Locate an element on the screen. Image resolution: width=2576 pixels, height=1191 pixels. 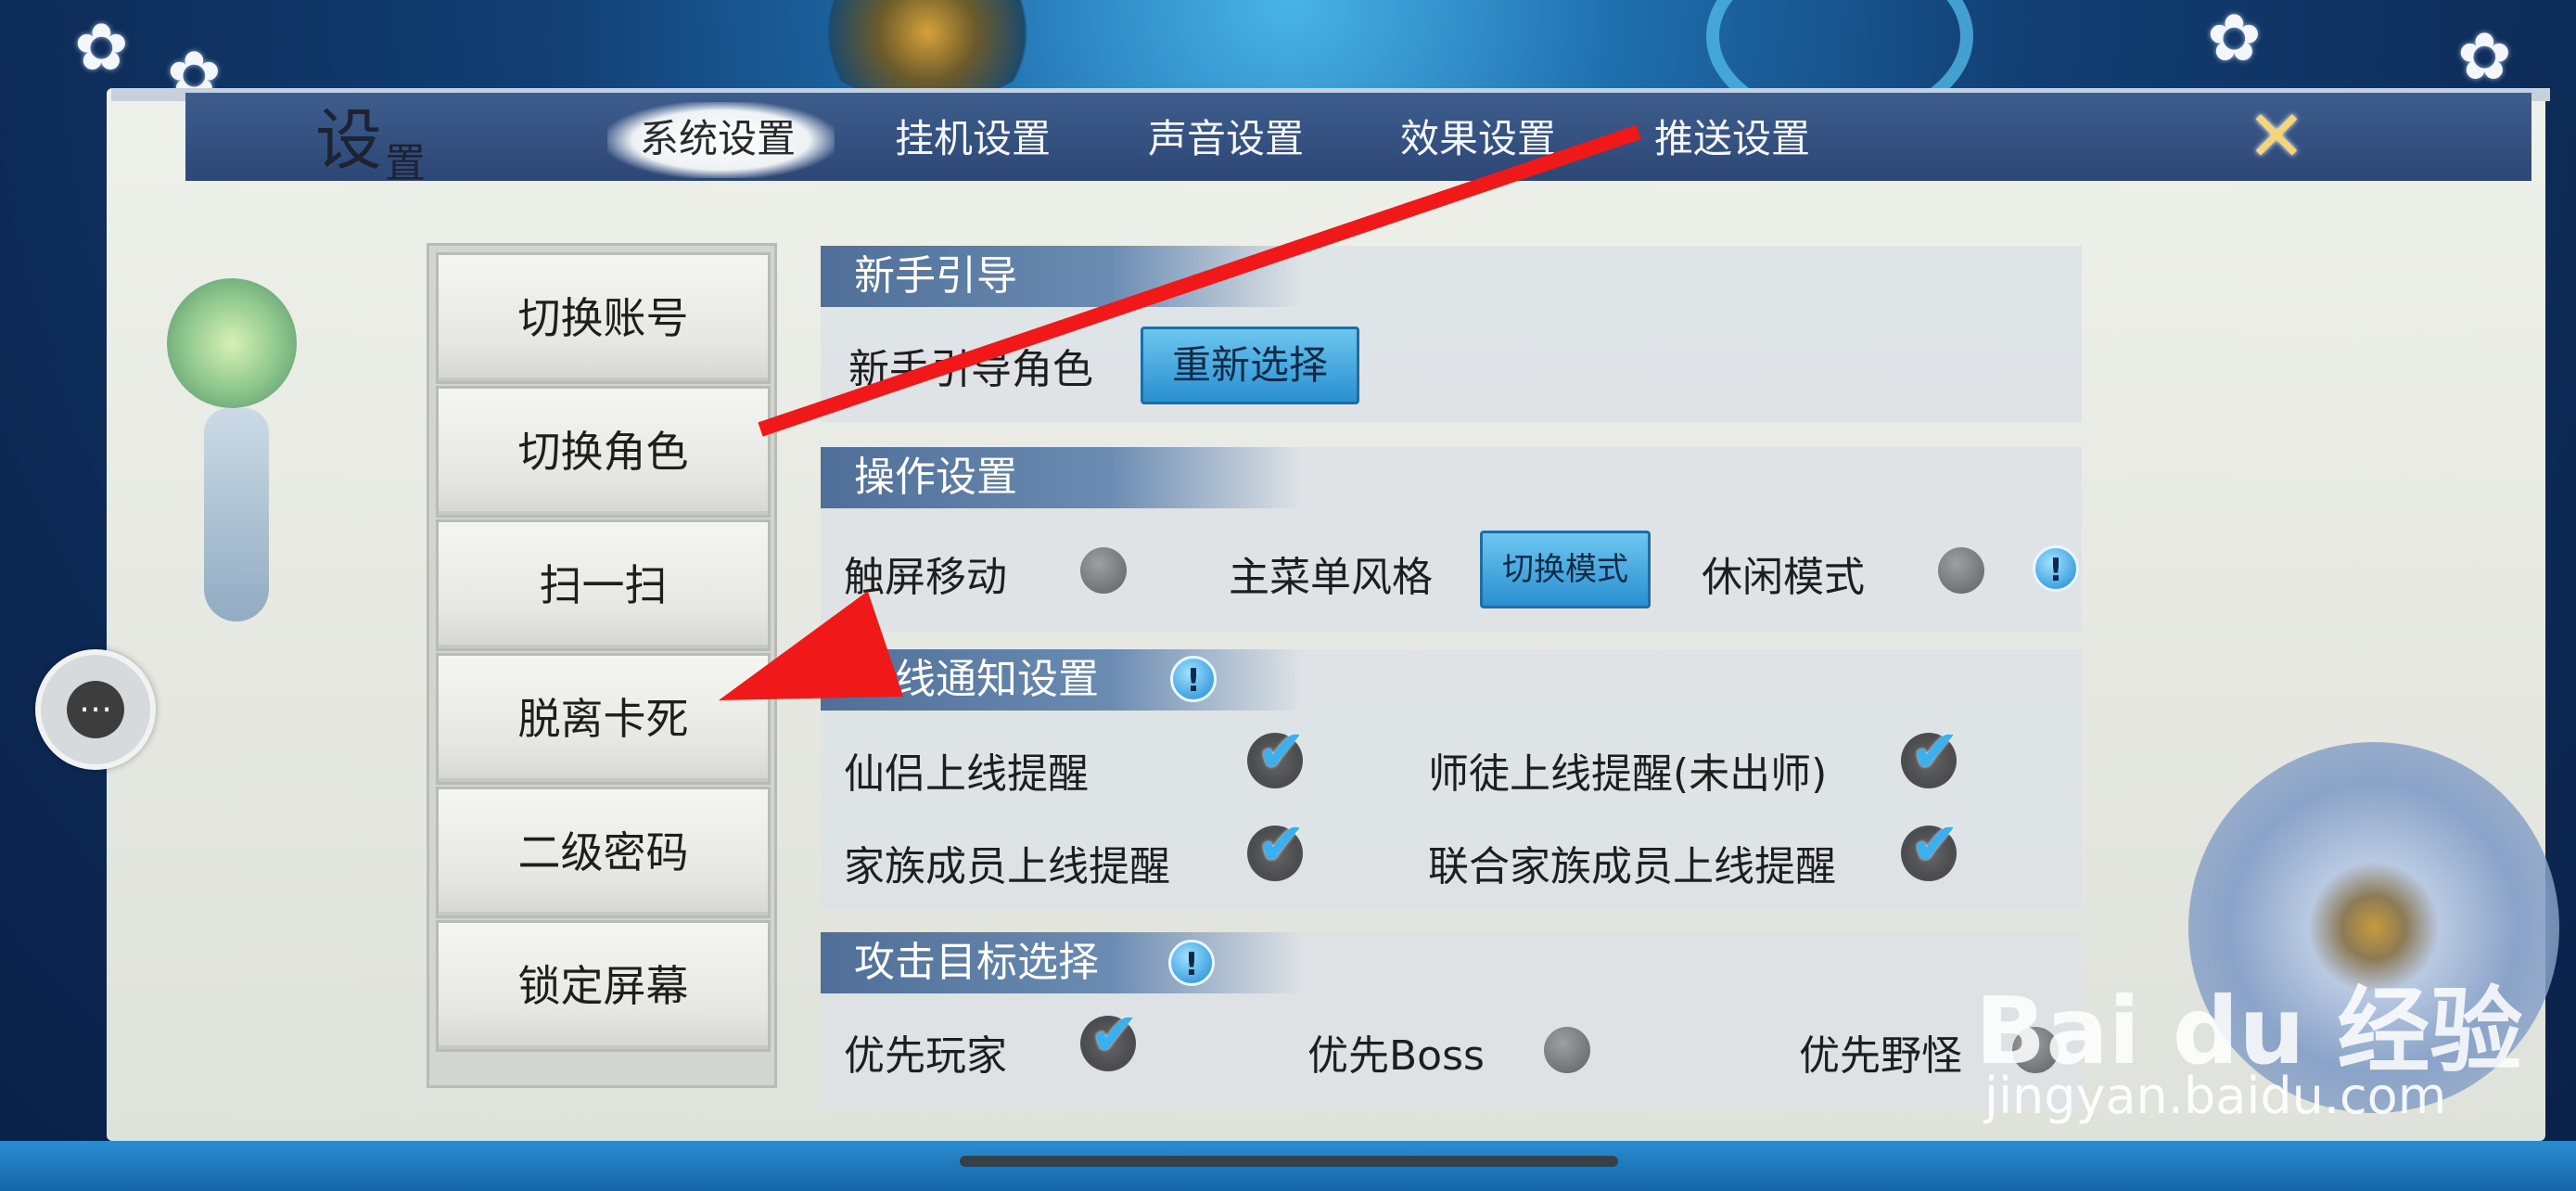
switch-character-button: 切换角色 is located at coordinates (603, 452).